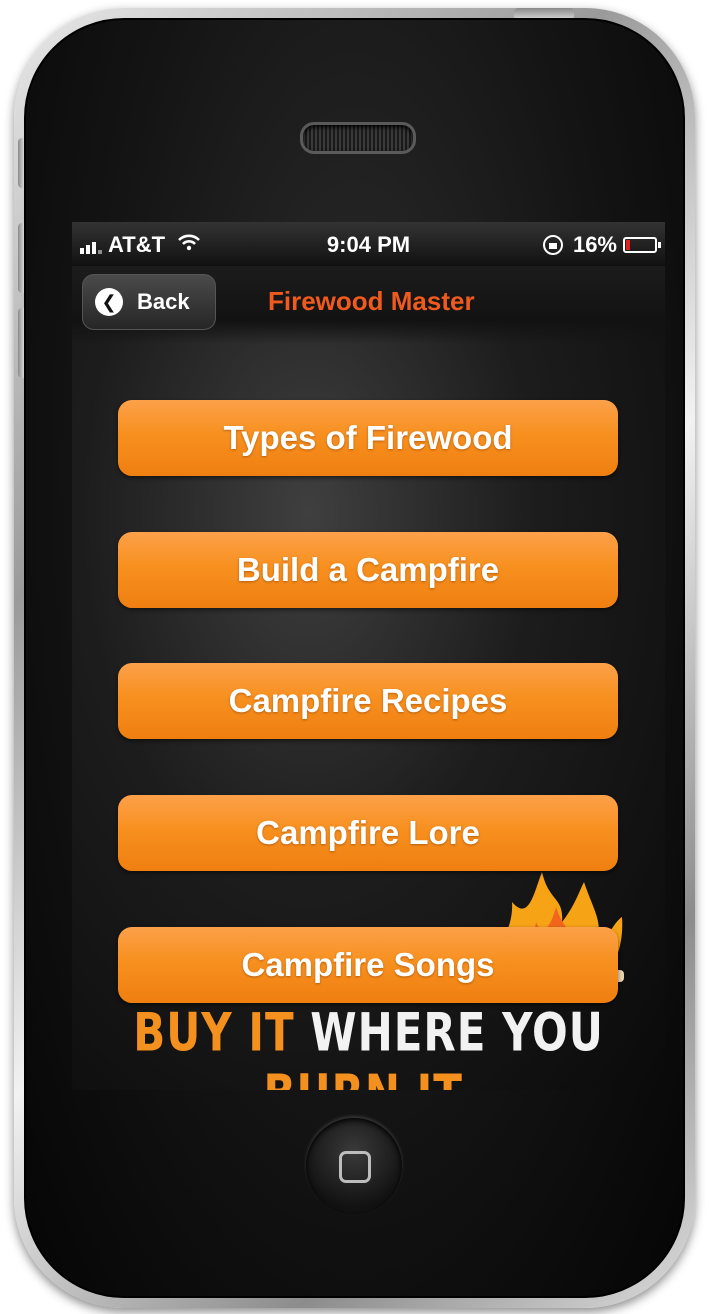  I want to click on rotation-lock-icon, so click(552, 245).